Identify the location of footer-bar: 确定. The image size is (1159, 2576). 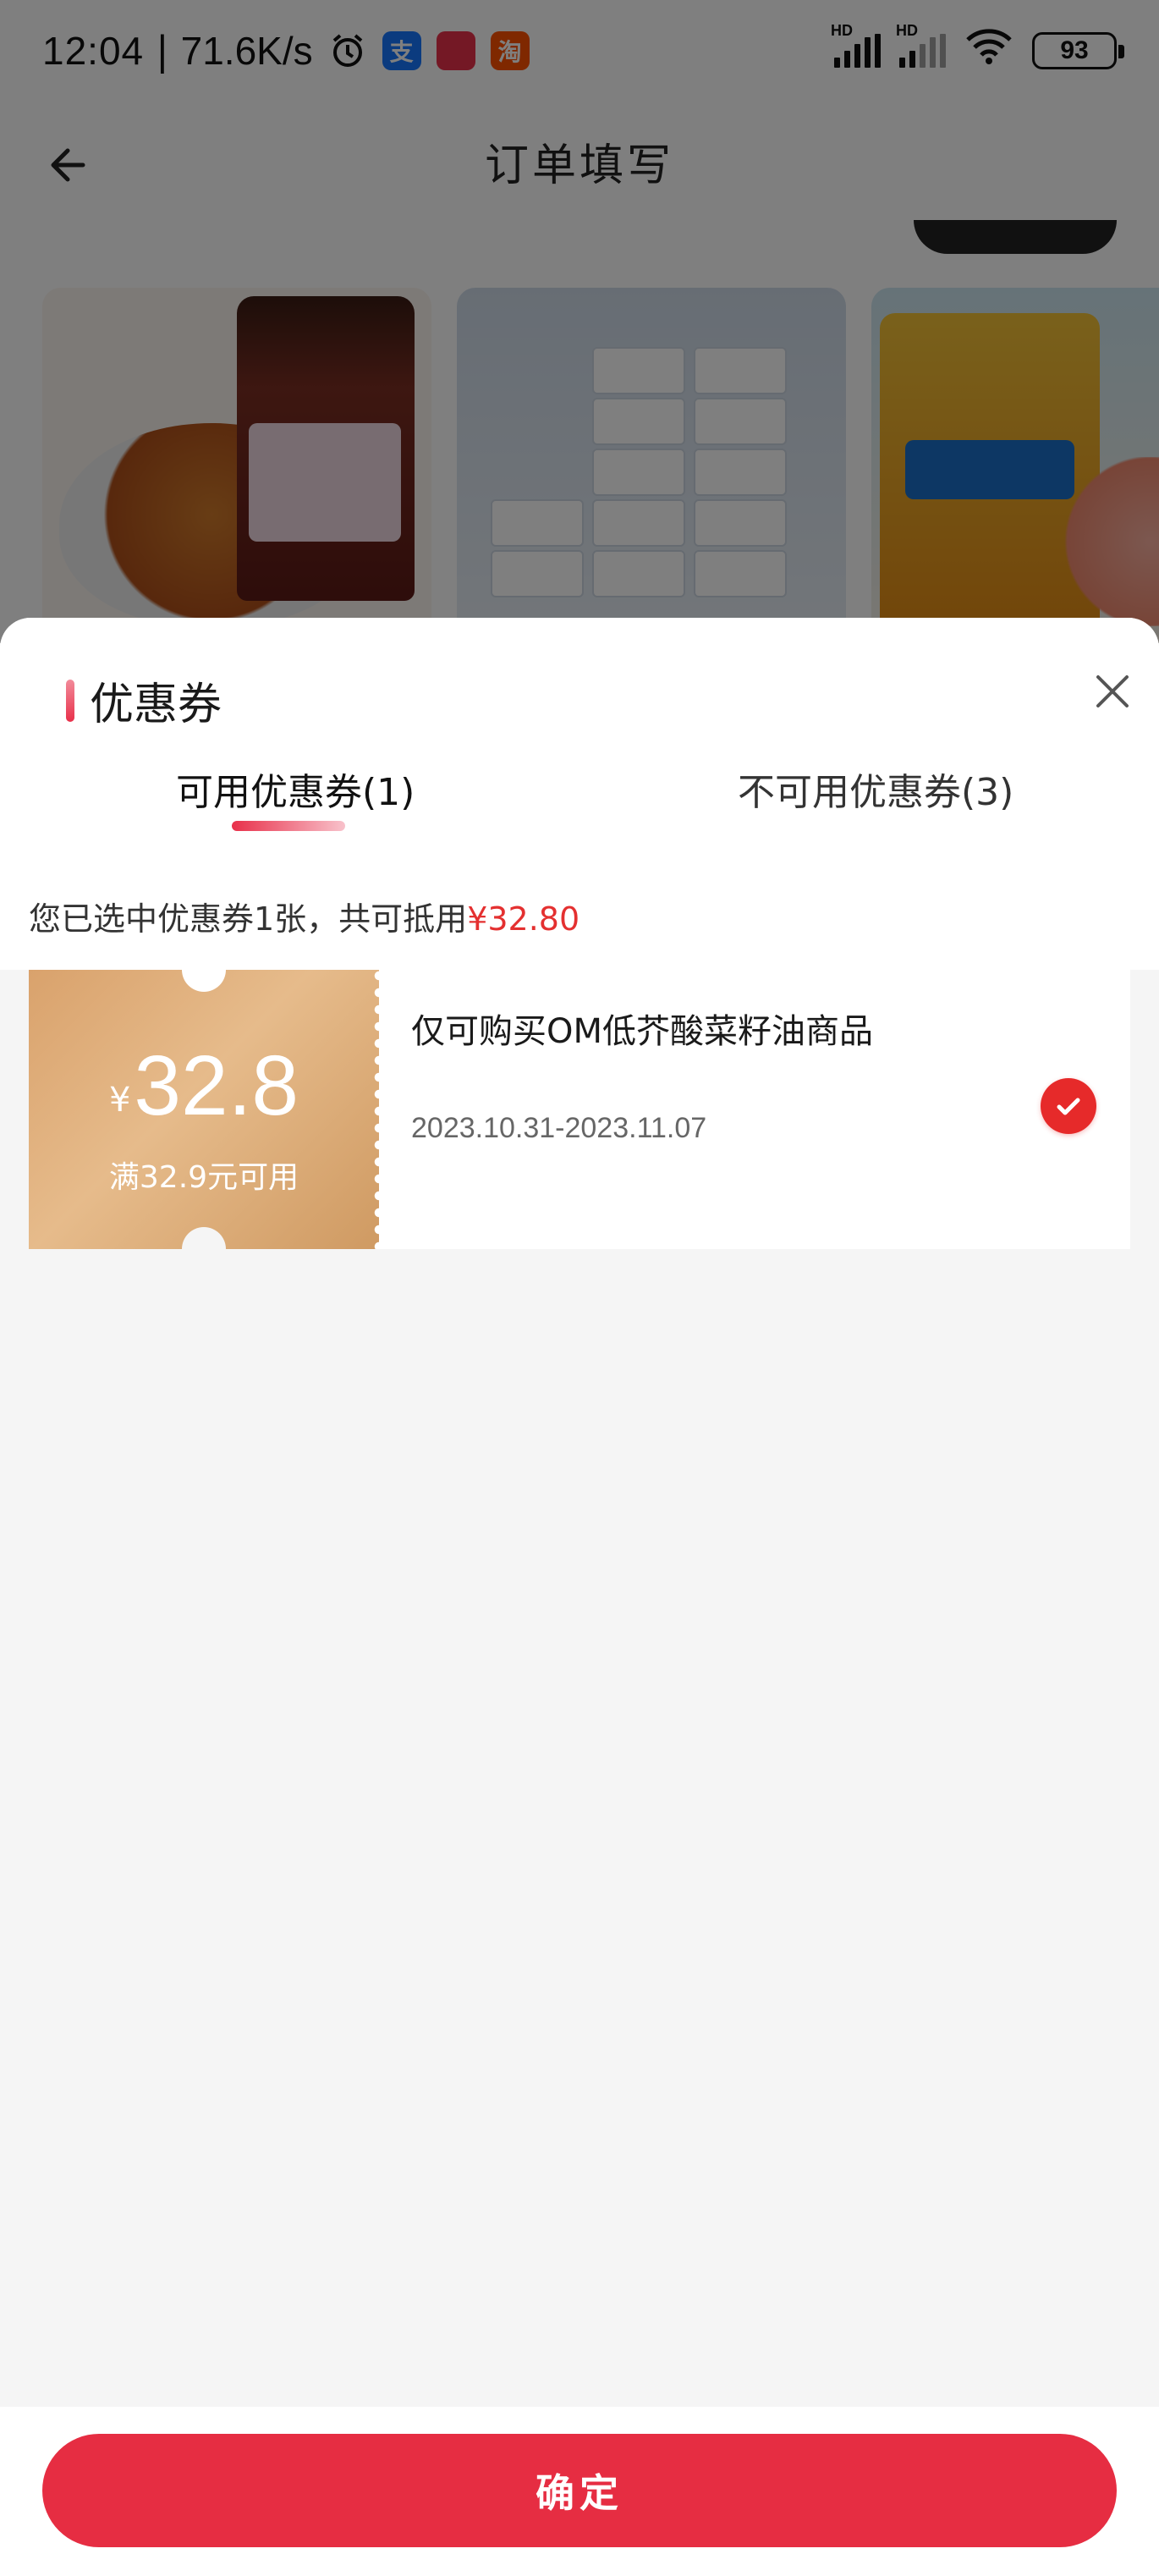
(579, 2491).